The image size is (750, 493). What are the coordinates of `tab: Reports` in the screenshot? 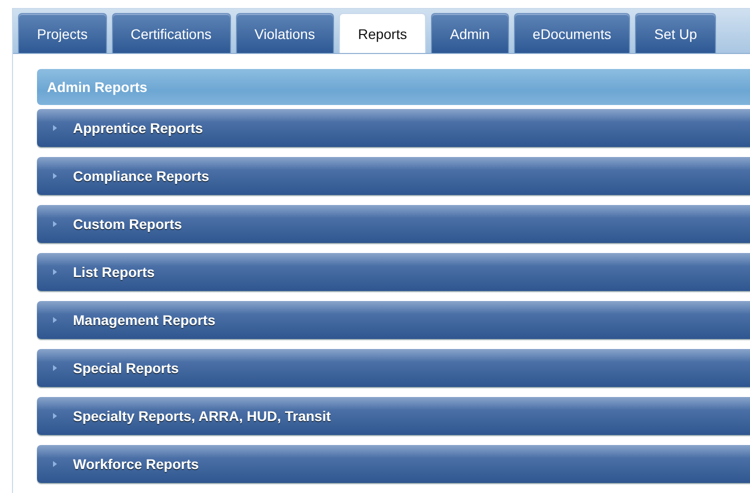 It's located at (382, 33).